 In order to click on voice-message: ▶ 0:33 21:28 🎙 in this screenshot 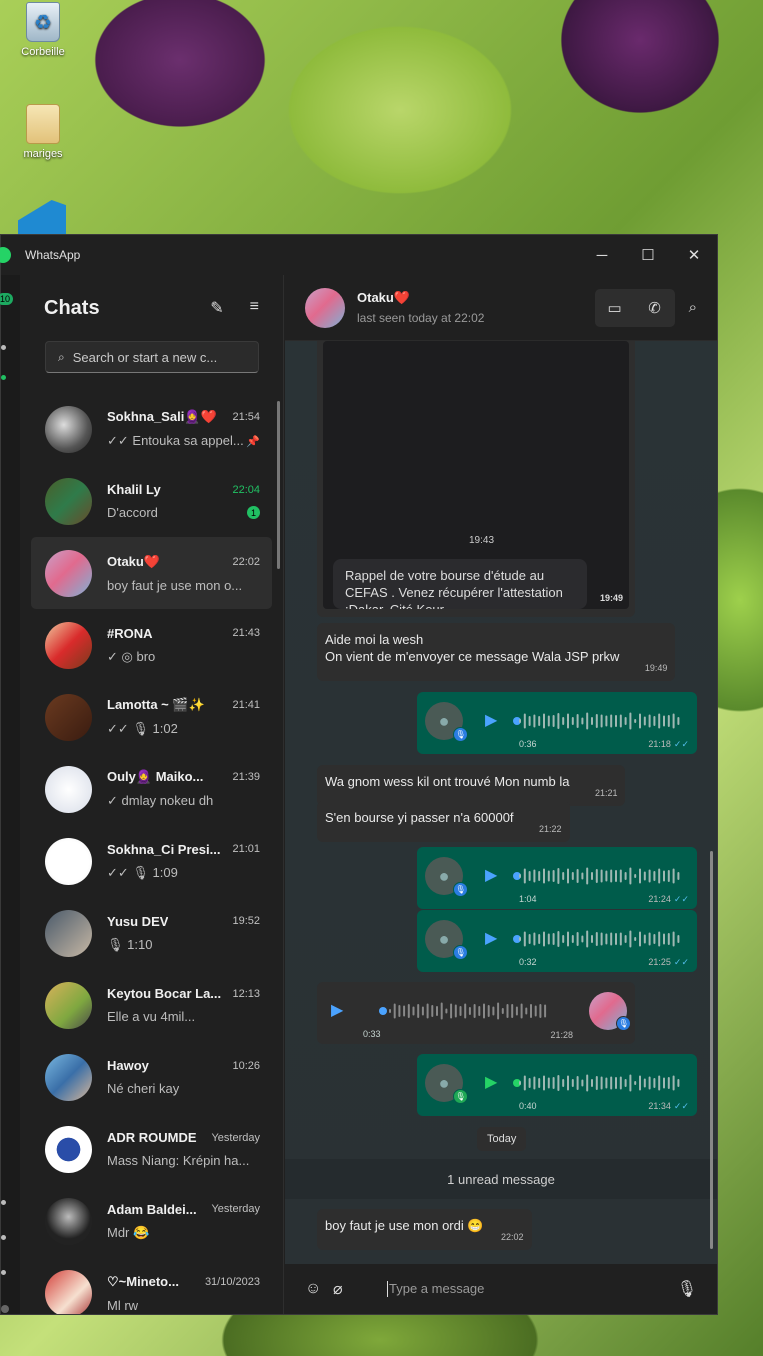, I will do `click(476, 1013)`.